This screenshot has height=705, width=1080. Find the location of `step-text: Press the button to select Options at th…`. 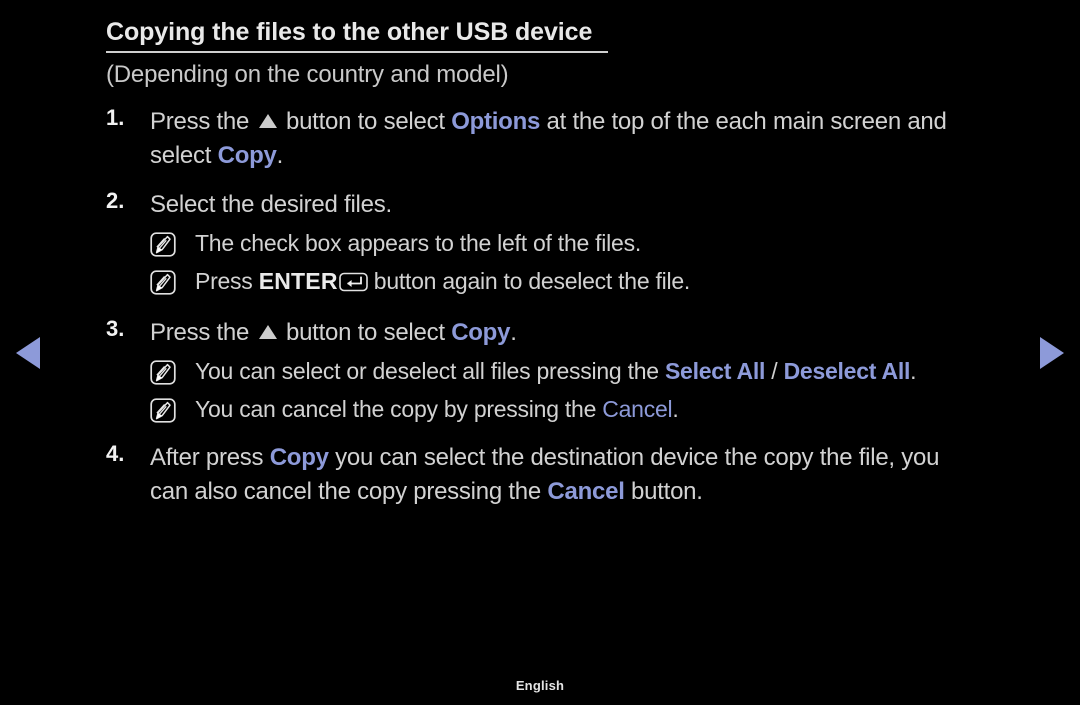

step-text: Press the button to select Options at th… is located at coordinates (588, 139).